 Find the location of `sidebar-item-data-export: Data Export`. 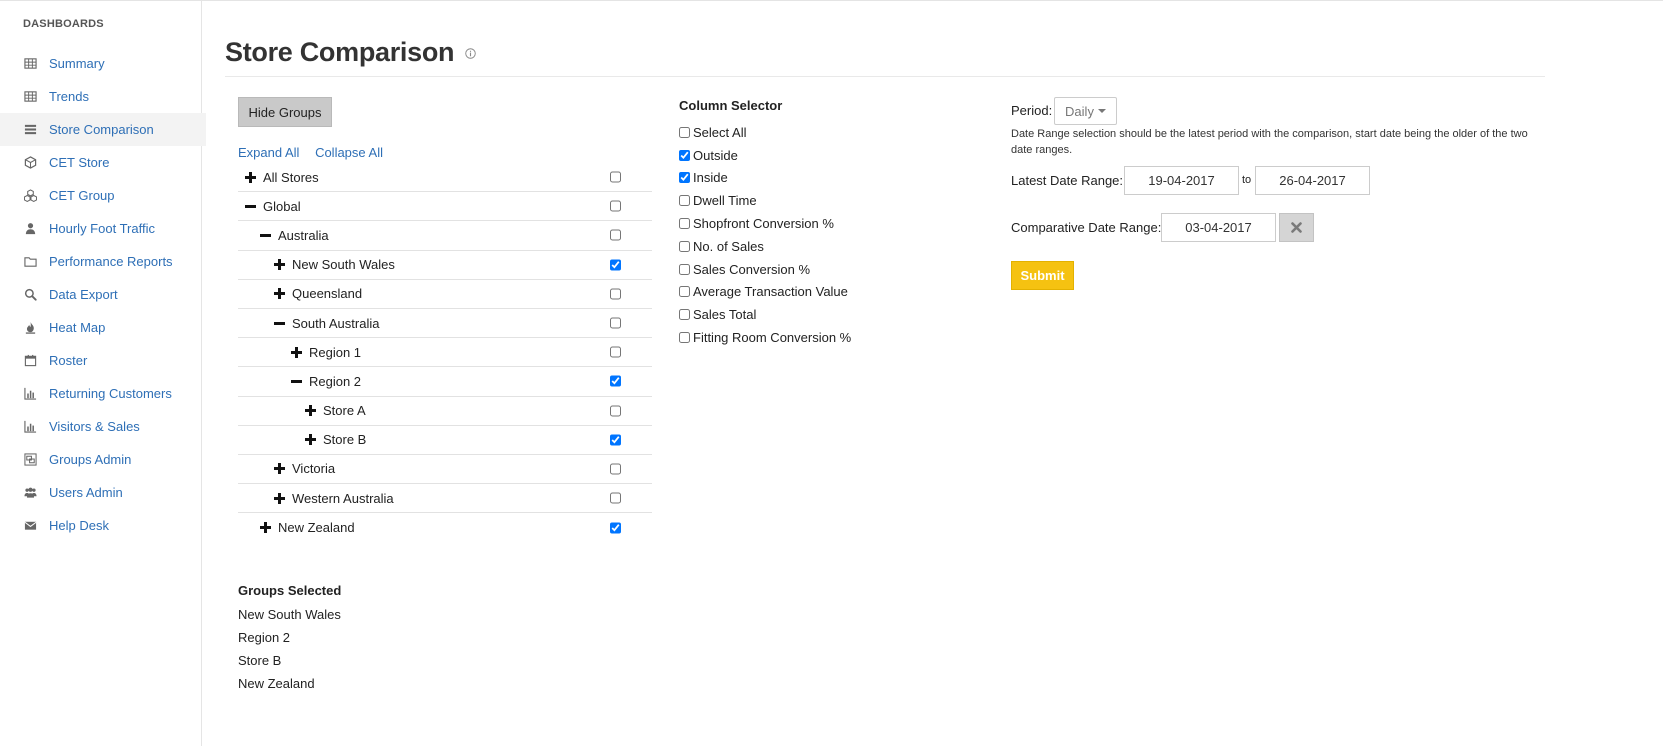

sidebar-item-data-export: Data Export is located at coordinates (103, 294).